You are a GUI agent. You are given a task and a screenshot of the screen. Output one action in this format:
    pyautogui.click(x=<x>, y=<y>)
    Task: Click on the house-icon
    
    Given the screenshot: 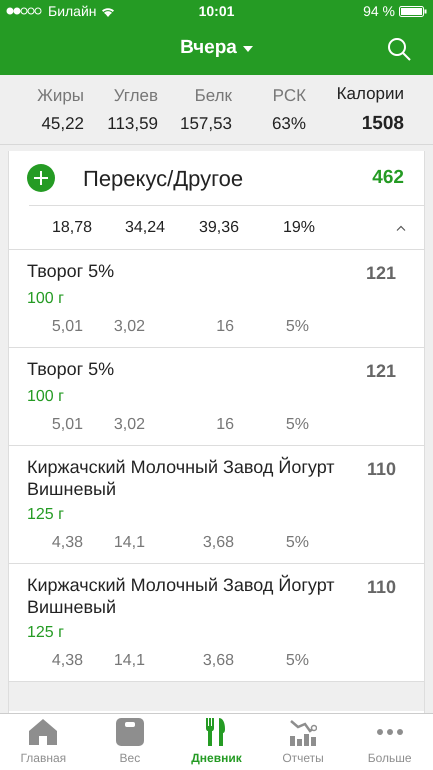 What is the action you would take?
    pyautogui.click(x=43, y=732)
    